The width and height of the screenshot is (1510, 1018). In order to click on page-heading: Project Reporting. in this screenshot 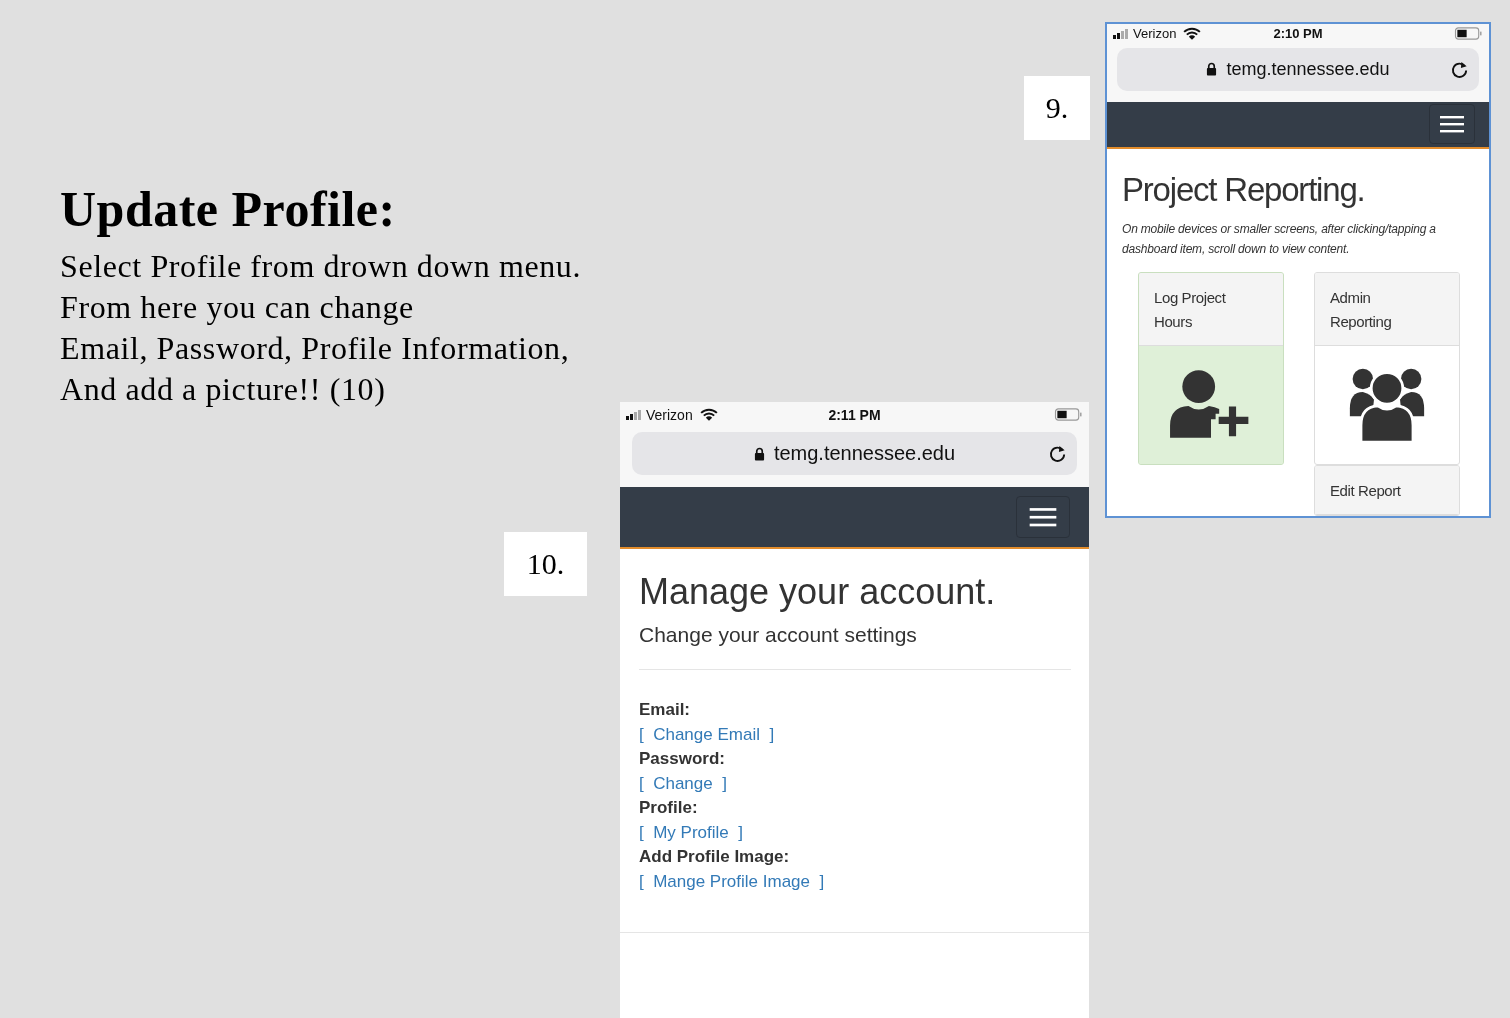, I will do `click(1244, 190)`.